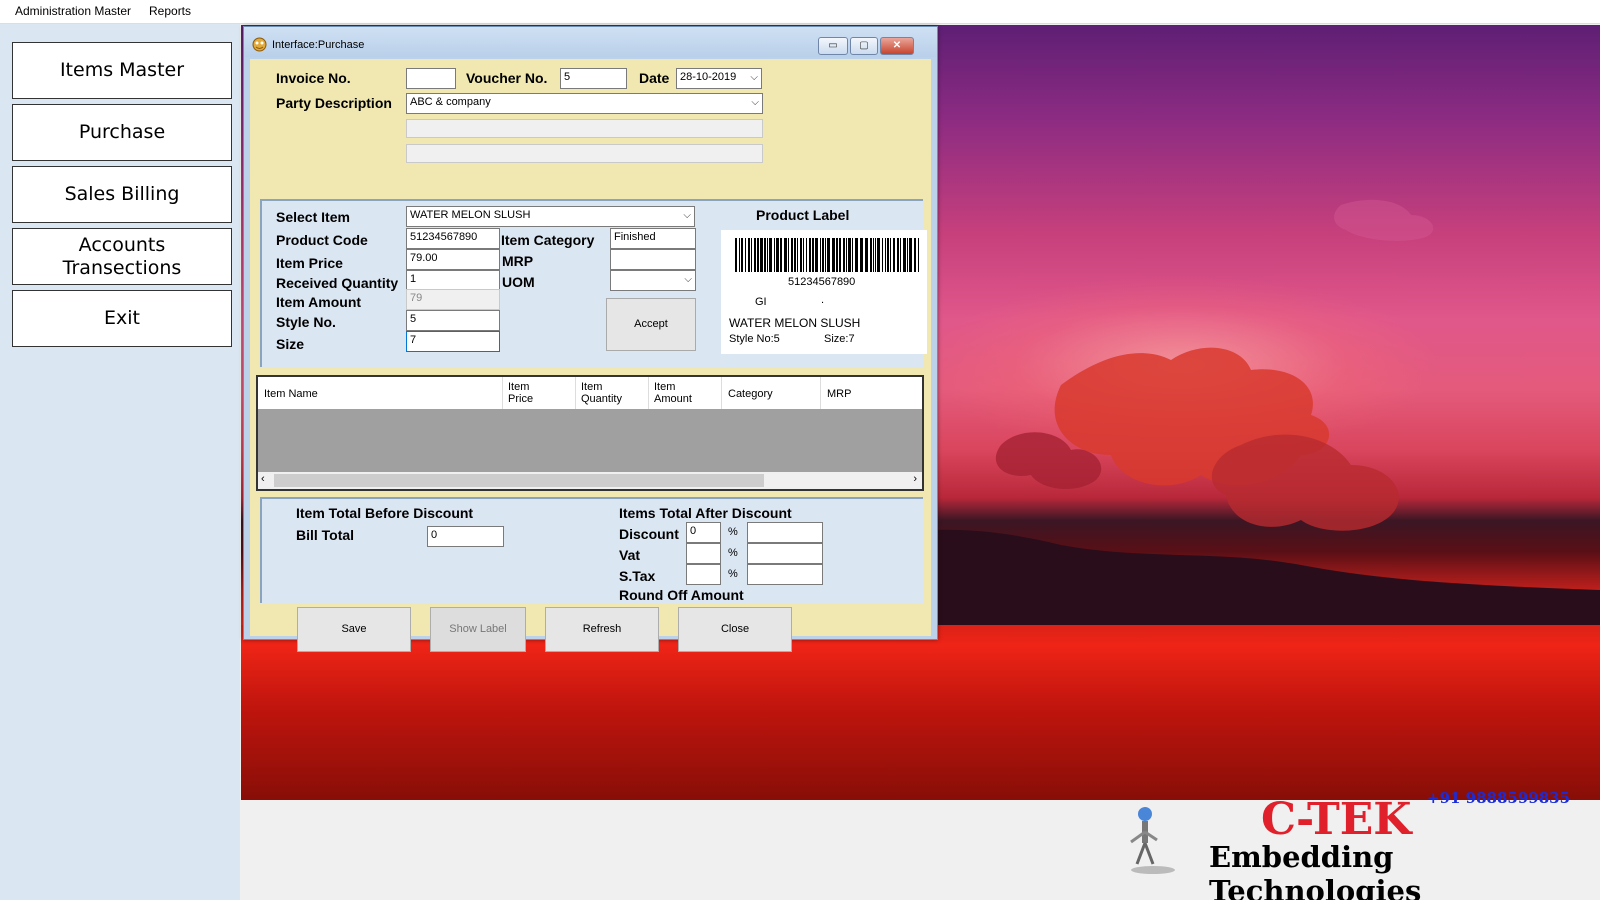 The width and height of the screenshot is (1600, 900). Describe the element at coordinates (122, 194) in the screenshot. I see `sales-billing-button: Sales Billing` at that location.